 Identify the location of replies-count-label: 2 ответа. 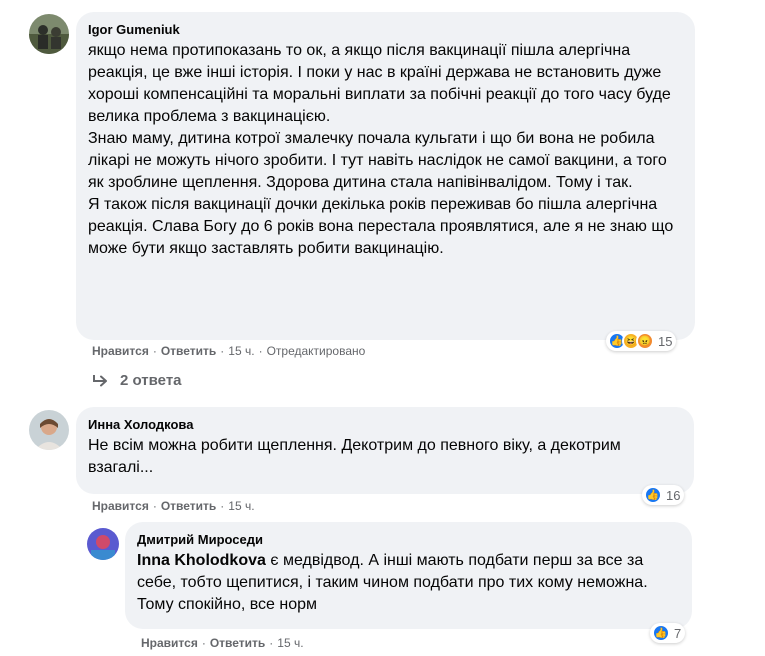
(151, 380).